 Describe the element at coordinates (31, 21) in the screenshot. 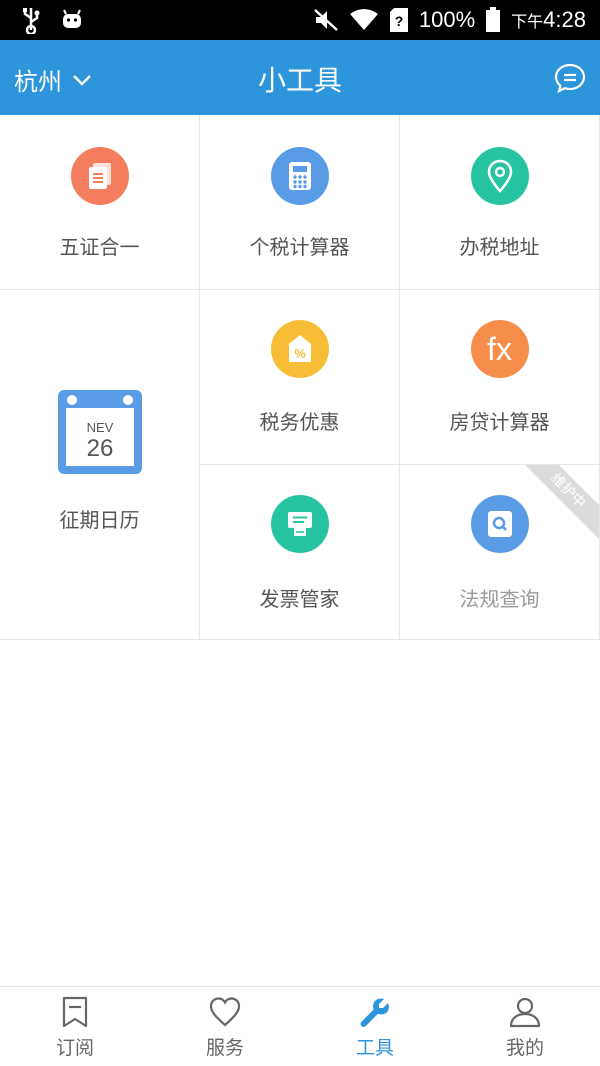

I see `usb-icon` at that location.